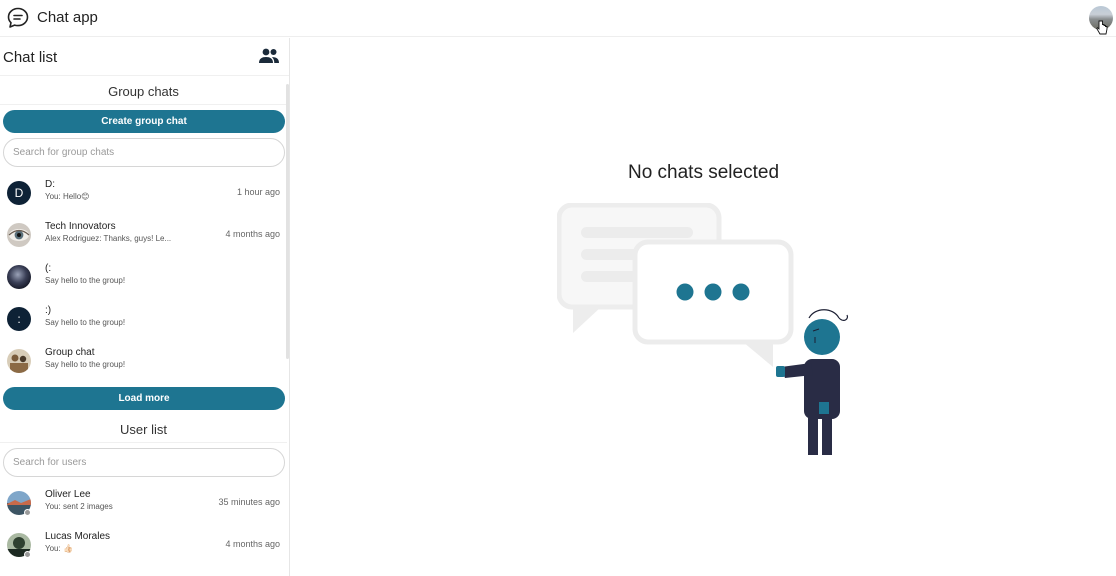 The width and height of the screenshot is (1116, 576). I want to click on group-chat-last-message: You: Hello😊, so click(67, 196).